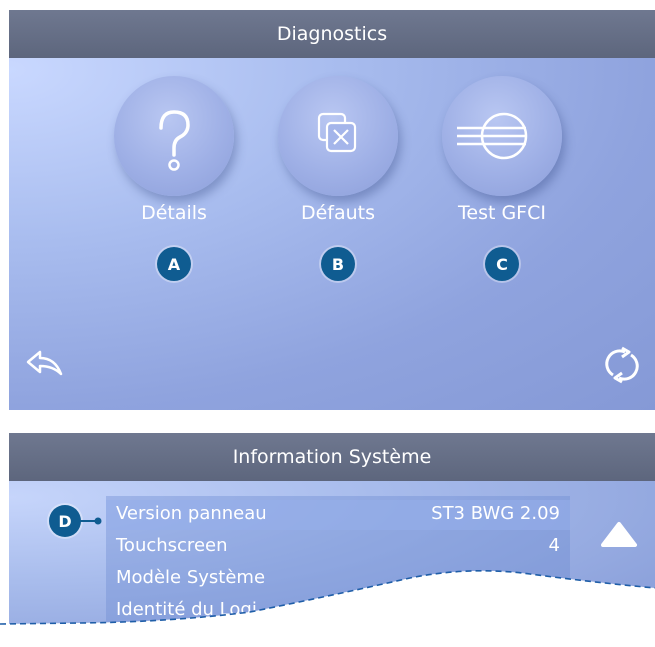 The image size is (655, 647). I want to click on marker-c: C, so click(502, 264).